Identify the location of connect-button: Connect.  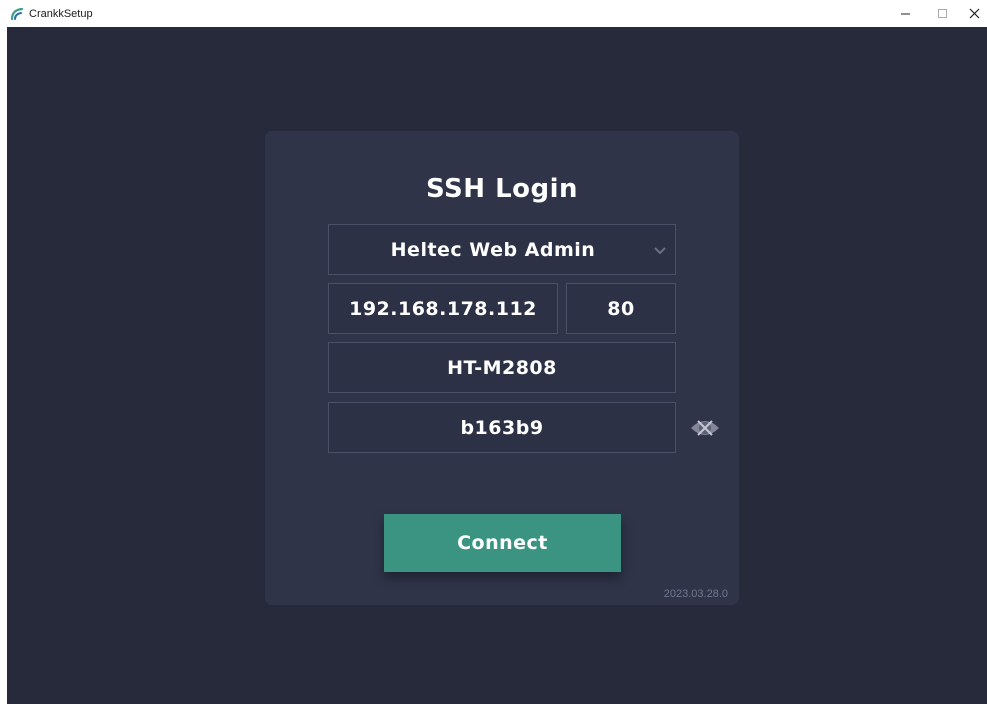
(502, 543).